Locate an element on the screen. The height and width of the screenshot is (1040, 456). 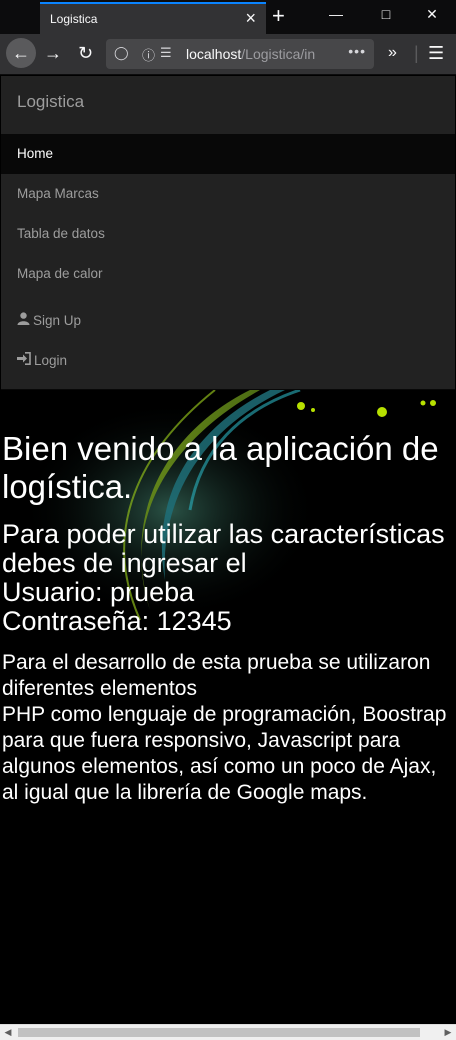
back-icon: ← is located at coordinates (21, 53).